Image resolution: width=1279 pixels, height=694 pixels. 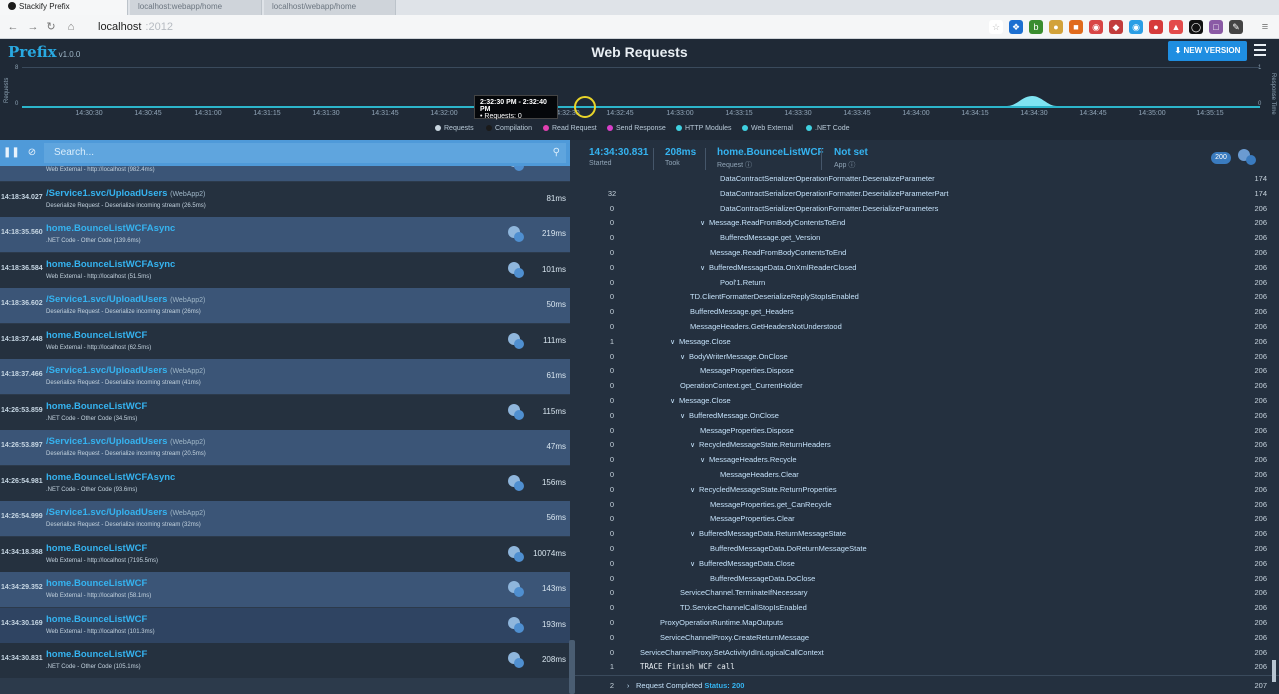 What do you see at coordinates (454, 128) in the screenshot?
I see `legend-item: Requests` at bounding box center [454, 128].